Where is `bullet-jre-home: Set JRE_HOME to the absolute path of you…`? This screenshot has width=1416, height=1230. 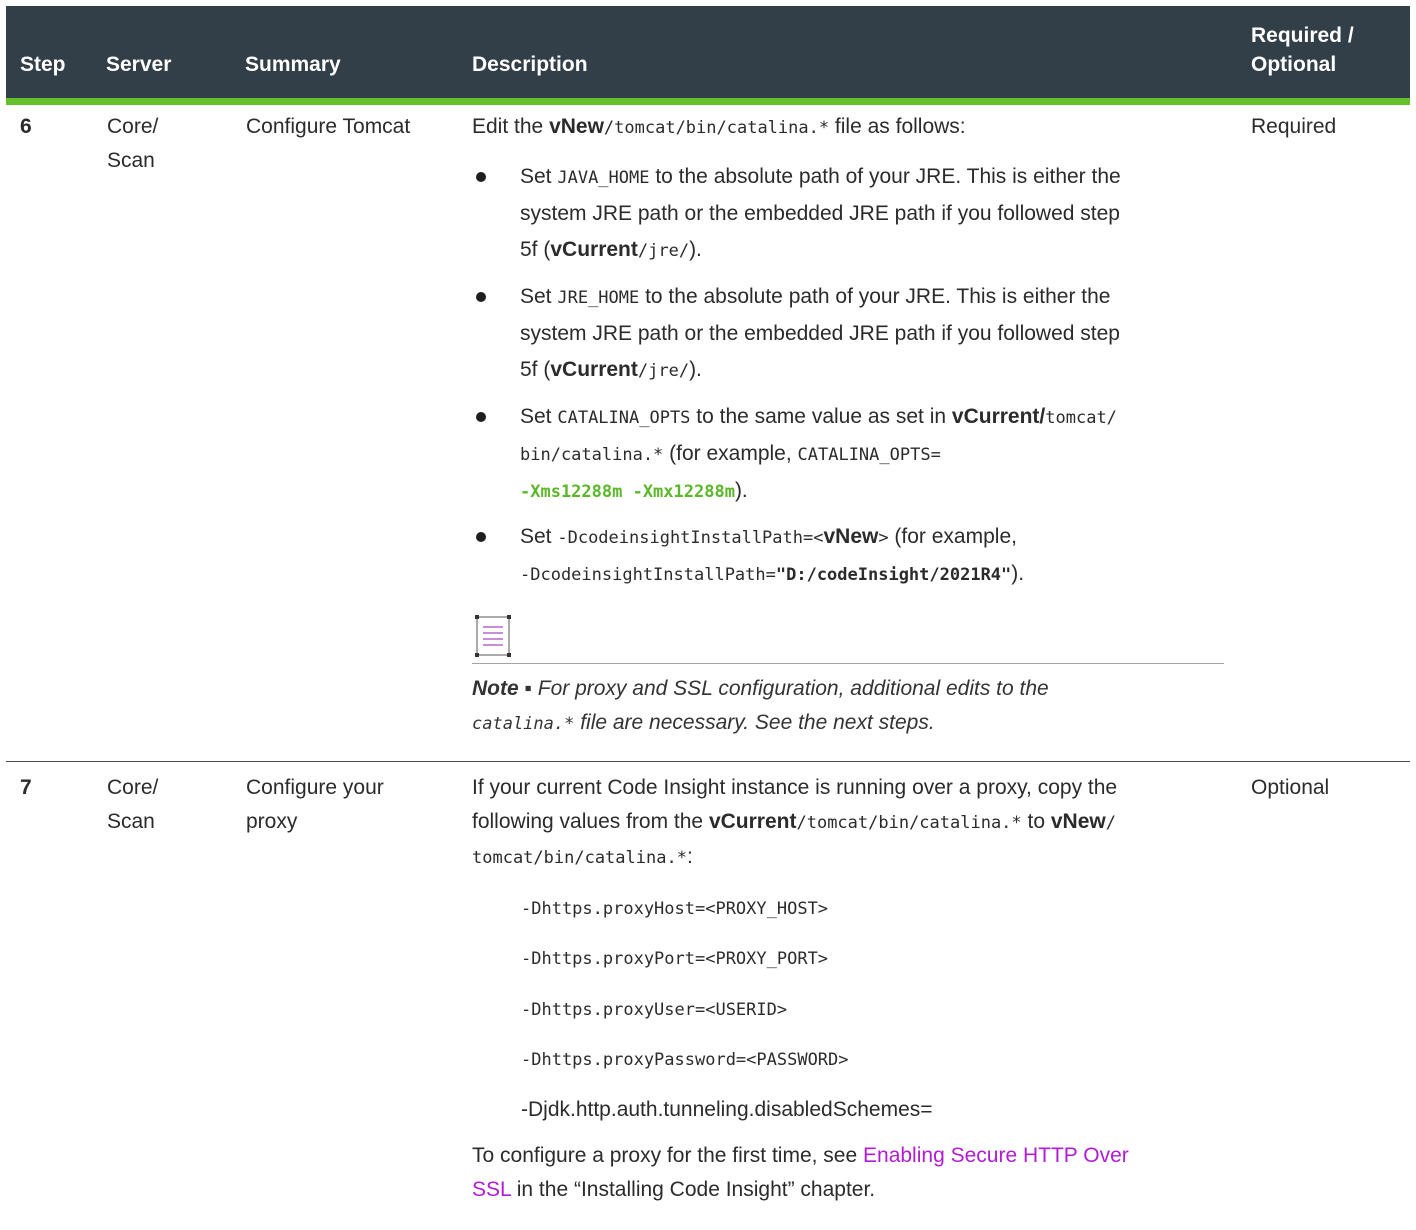
bullet-jre-home: Set JRE_HOME to the absolute path of you… is located at coordinates (820, 333).